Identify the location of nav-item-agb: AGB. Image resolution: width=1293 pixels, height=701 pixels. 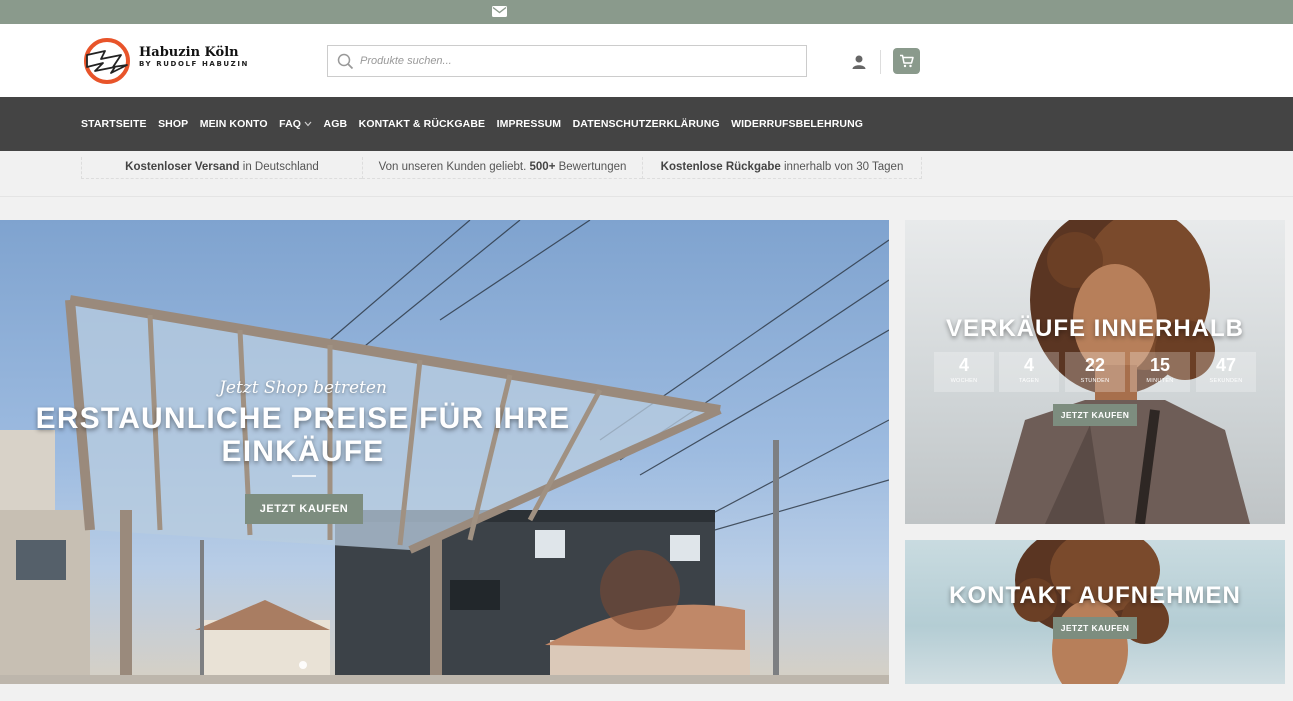
(336, 124).